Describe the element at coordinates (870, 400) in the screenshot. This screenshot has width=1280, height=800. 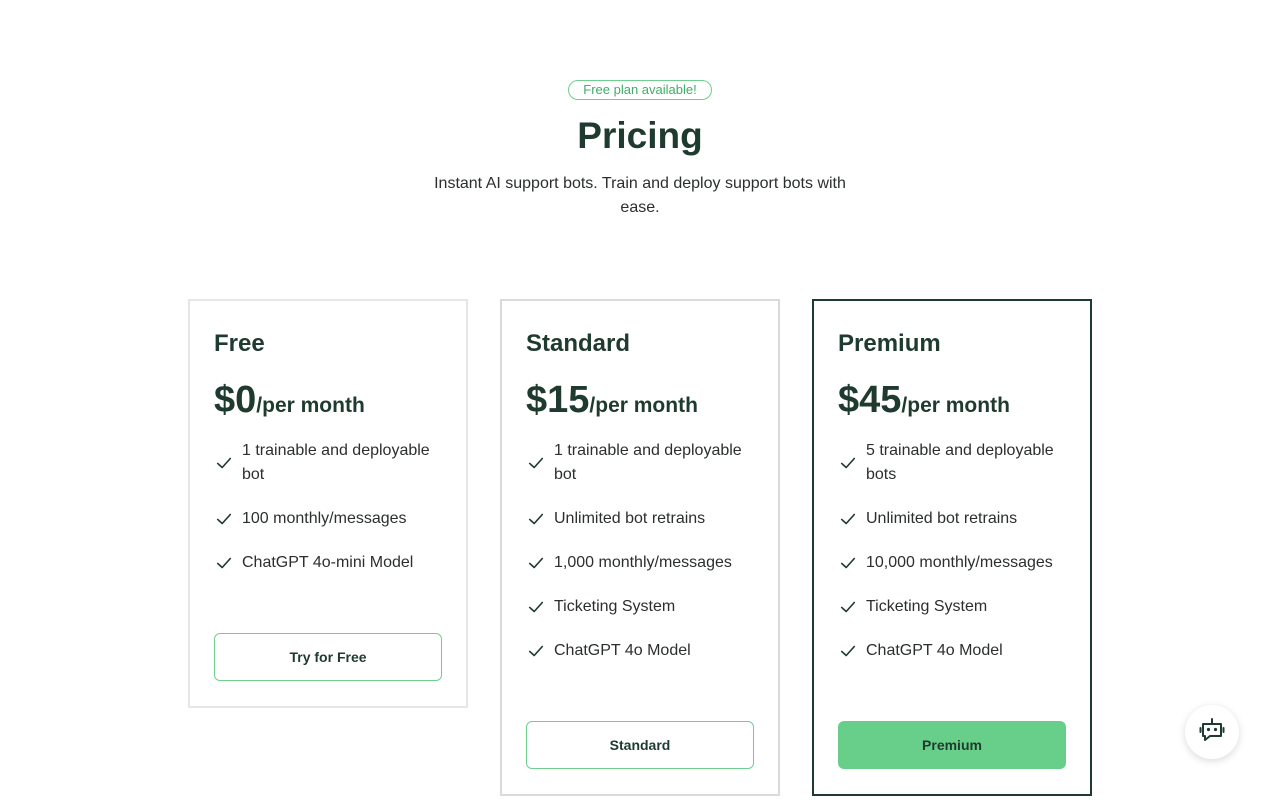
I see `price-amount: $45` at that location.